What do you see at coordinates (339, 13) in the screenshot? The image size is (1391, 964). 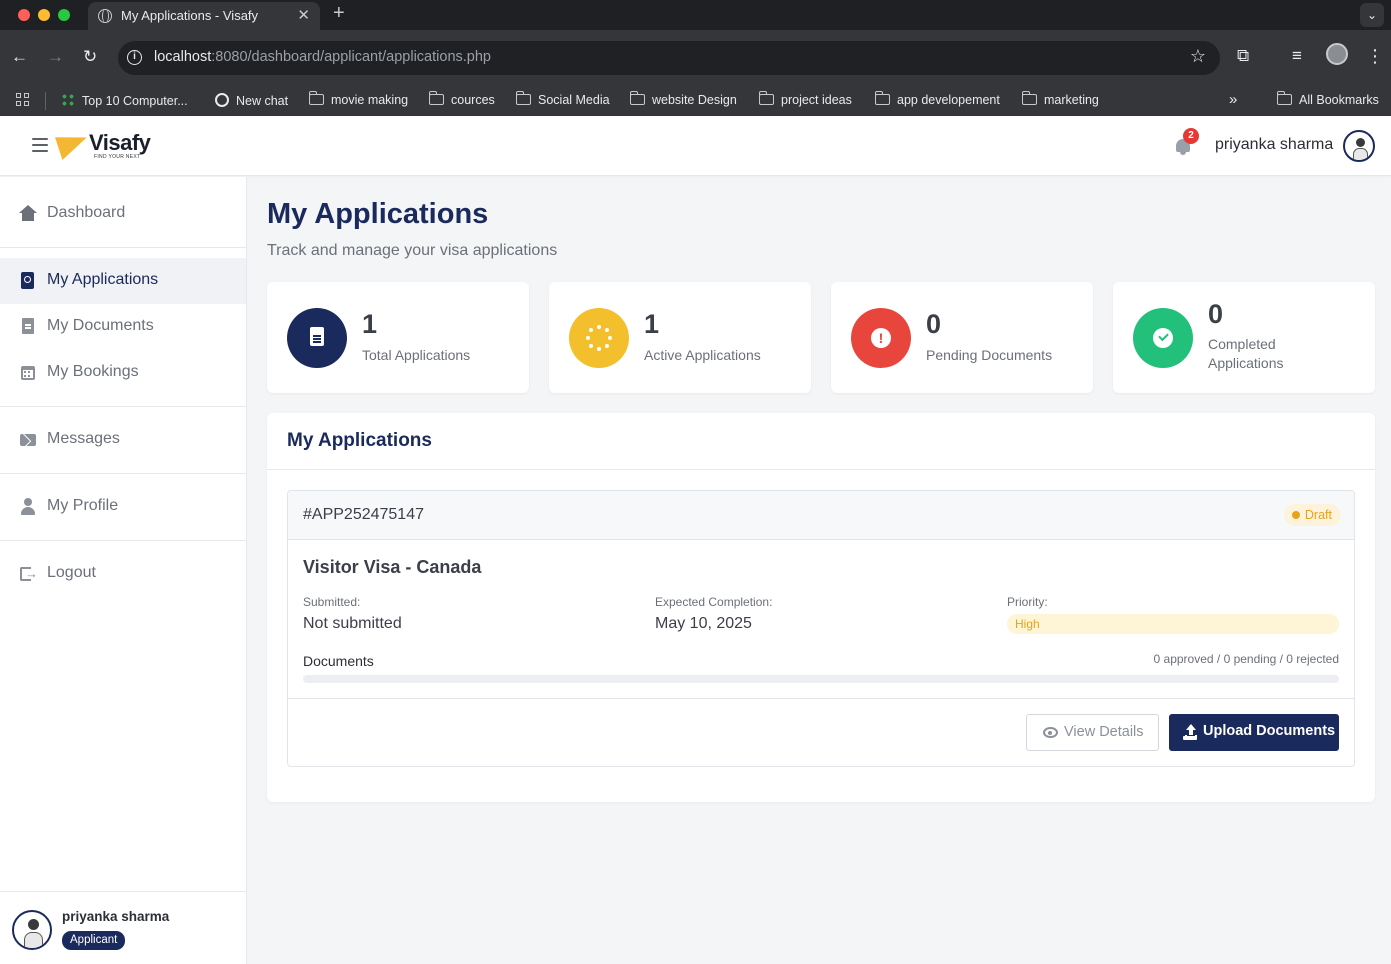 I see `new-tab-plus-icon: +` at bounding box center [339, 13].